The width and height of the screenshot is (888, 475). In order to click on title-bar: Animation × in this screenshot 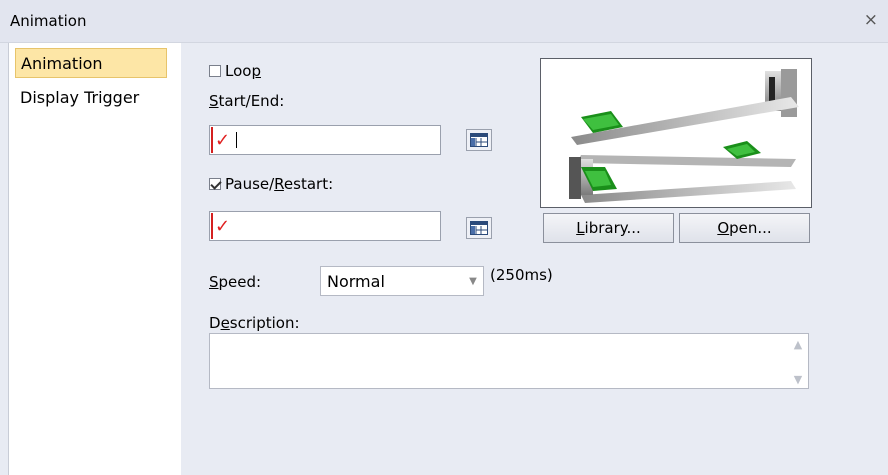, I will do `click(444, 21)`.